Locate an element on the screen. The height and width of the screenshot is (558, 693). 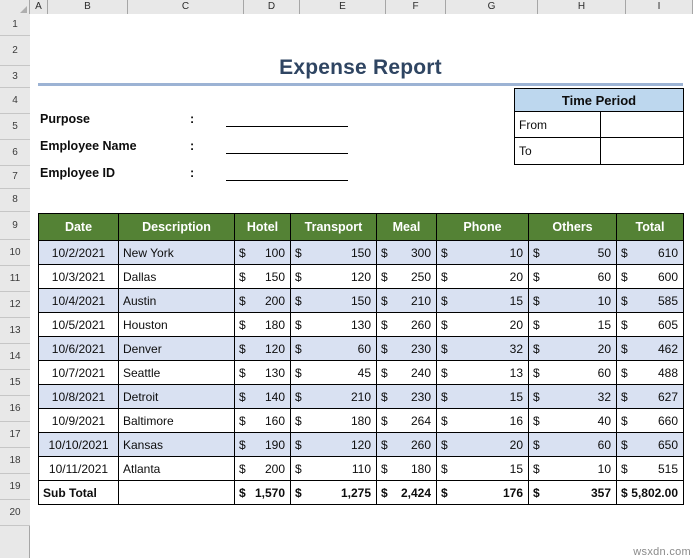
amount-value: 140 is located at coordinates (274, 396).